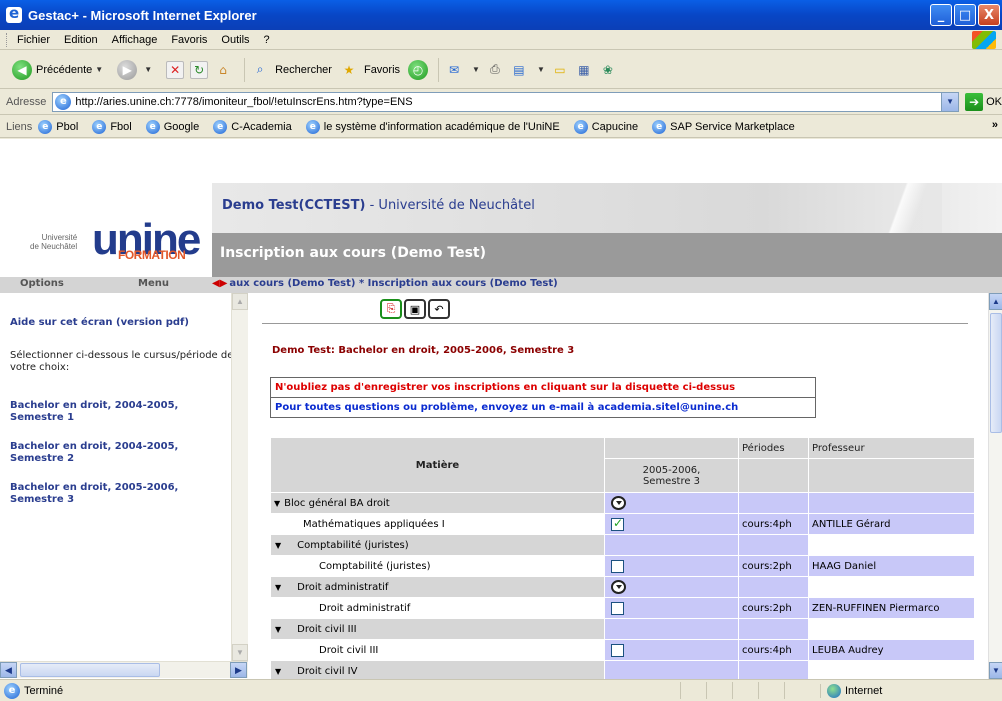 This screenshot has height=701, width=1002. Describe the element at coordinates (519, 70) in the screenshot. I see `edit-icon: ▤` at that location.